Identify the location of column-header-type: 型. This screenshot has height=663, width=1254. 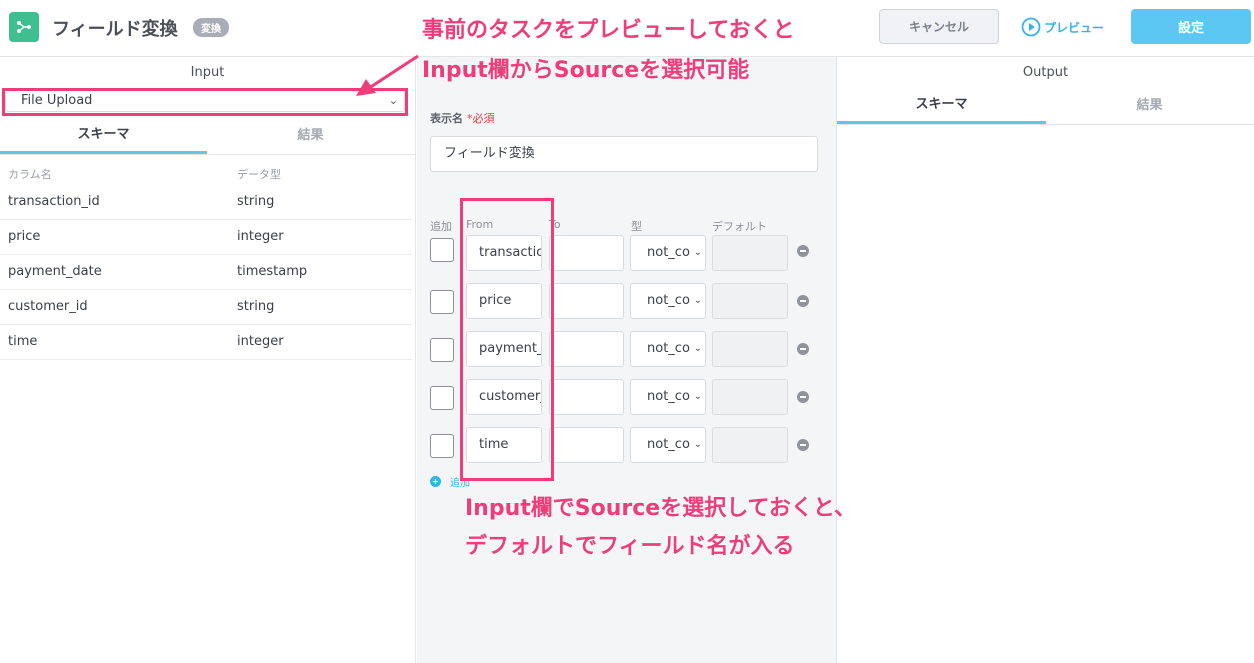
(636, 226).